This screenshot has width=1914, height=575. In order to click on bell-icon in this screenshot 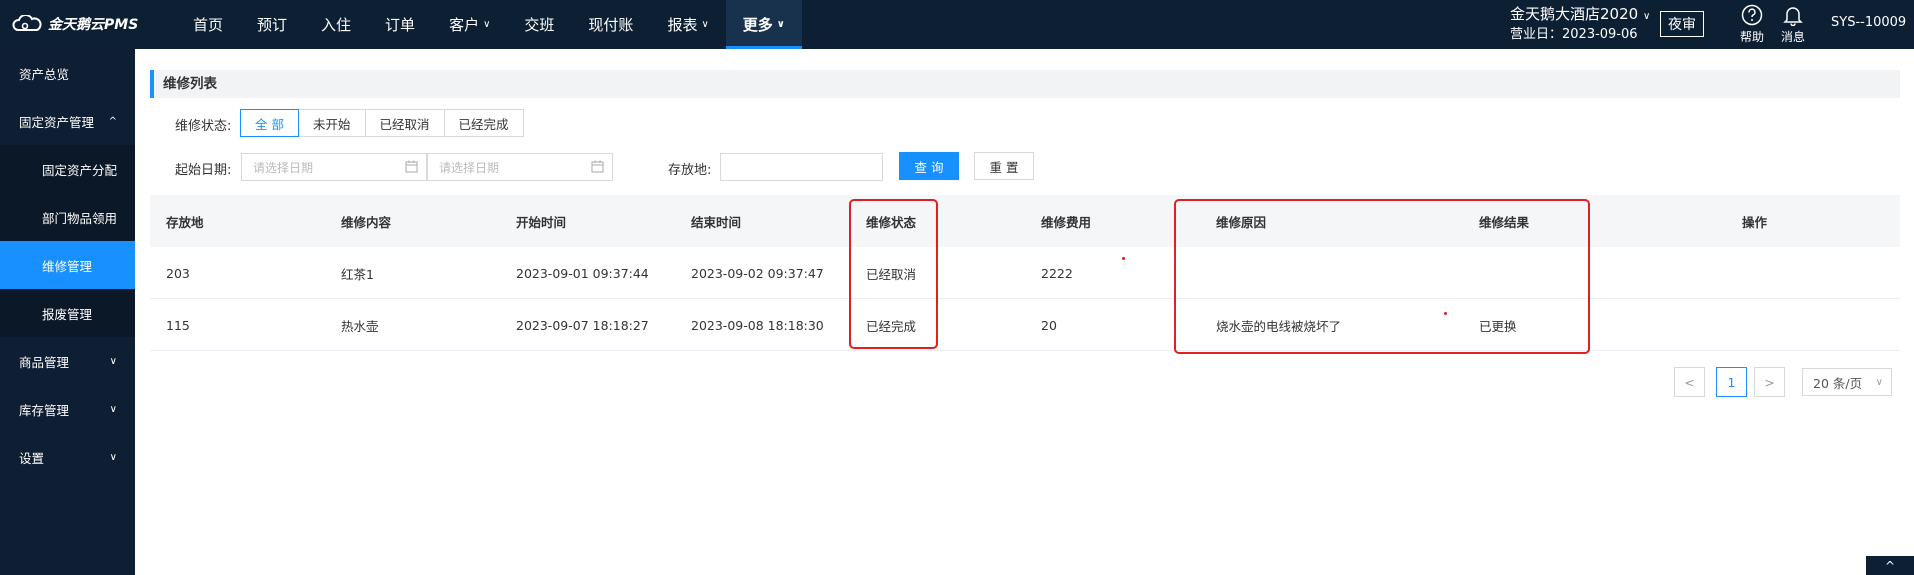, I will do `click(1793, 16)`.